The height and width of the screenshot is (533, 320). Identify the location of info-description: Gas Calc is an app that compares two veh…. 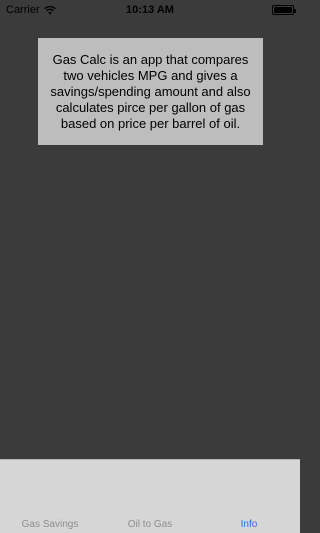
(150, 91).